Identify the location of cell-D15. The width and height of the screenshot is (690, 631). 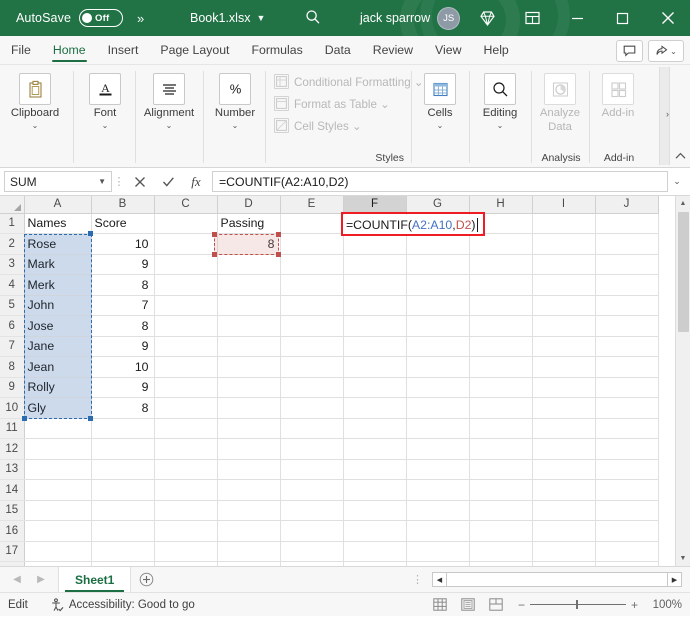
(249, 510).